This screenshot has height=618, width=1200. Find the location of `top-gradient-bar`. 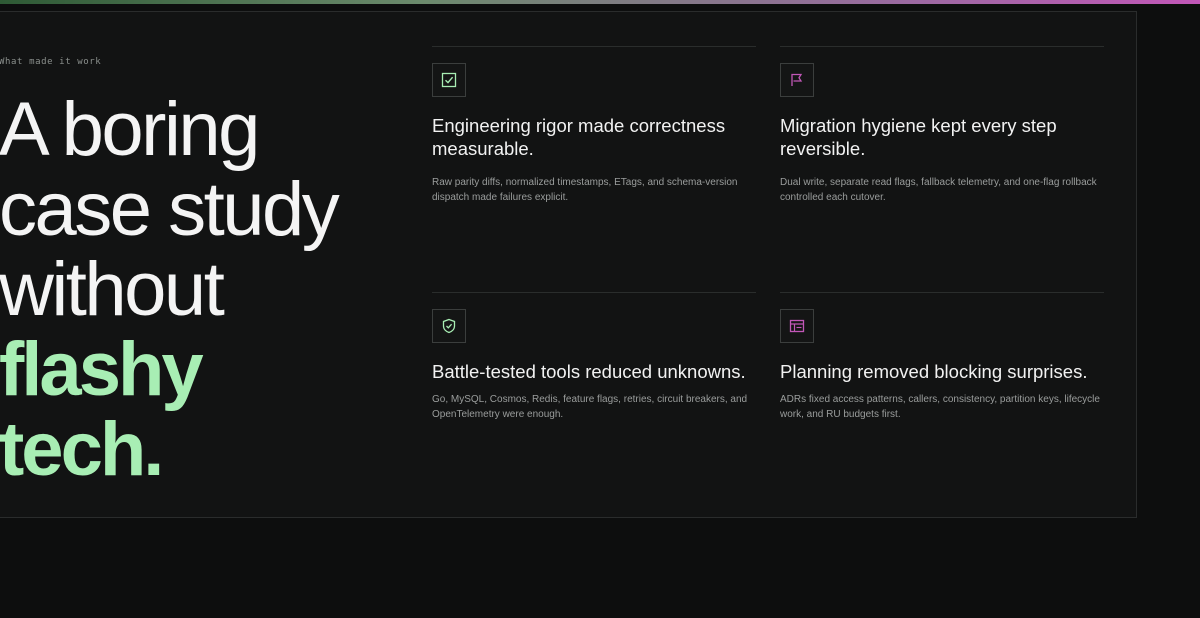

top-gradient-bar is located at coordinates (600, 2).